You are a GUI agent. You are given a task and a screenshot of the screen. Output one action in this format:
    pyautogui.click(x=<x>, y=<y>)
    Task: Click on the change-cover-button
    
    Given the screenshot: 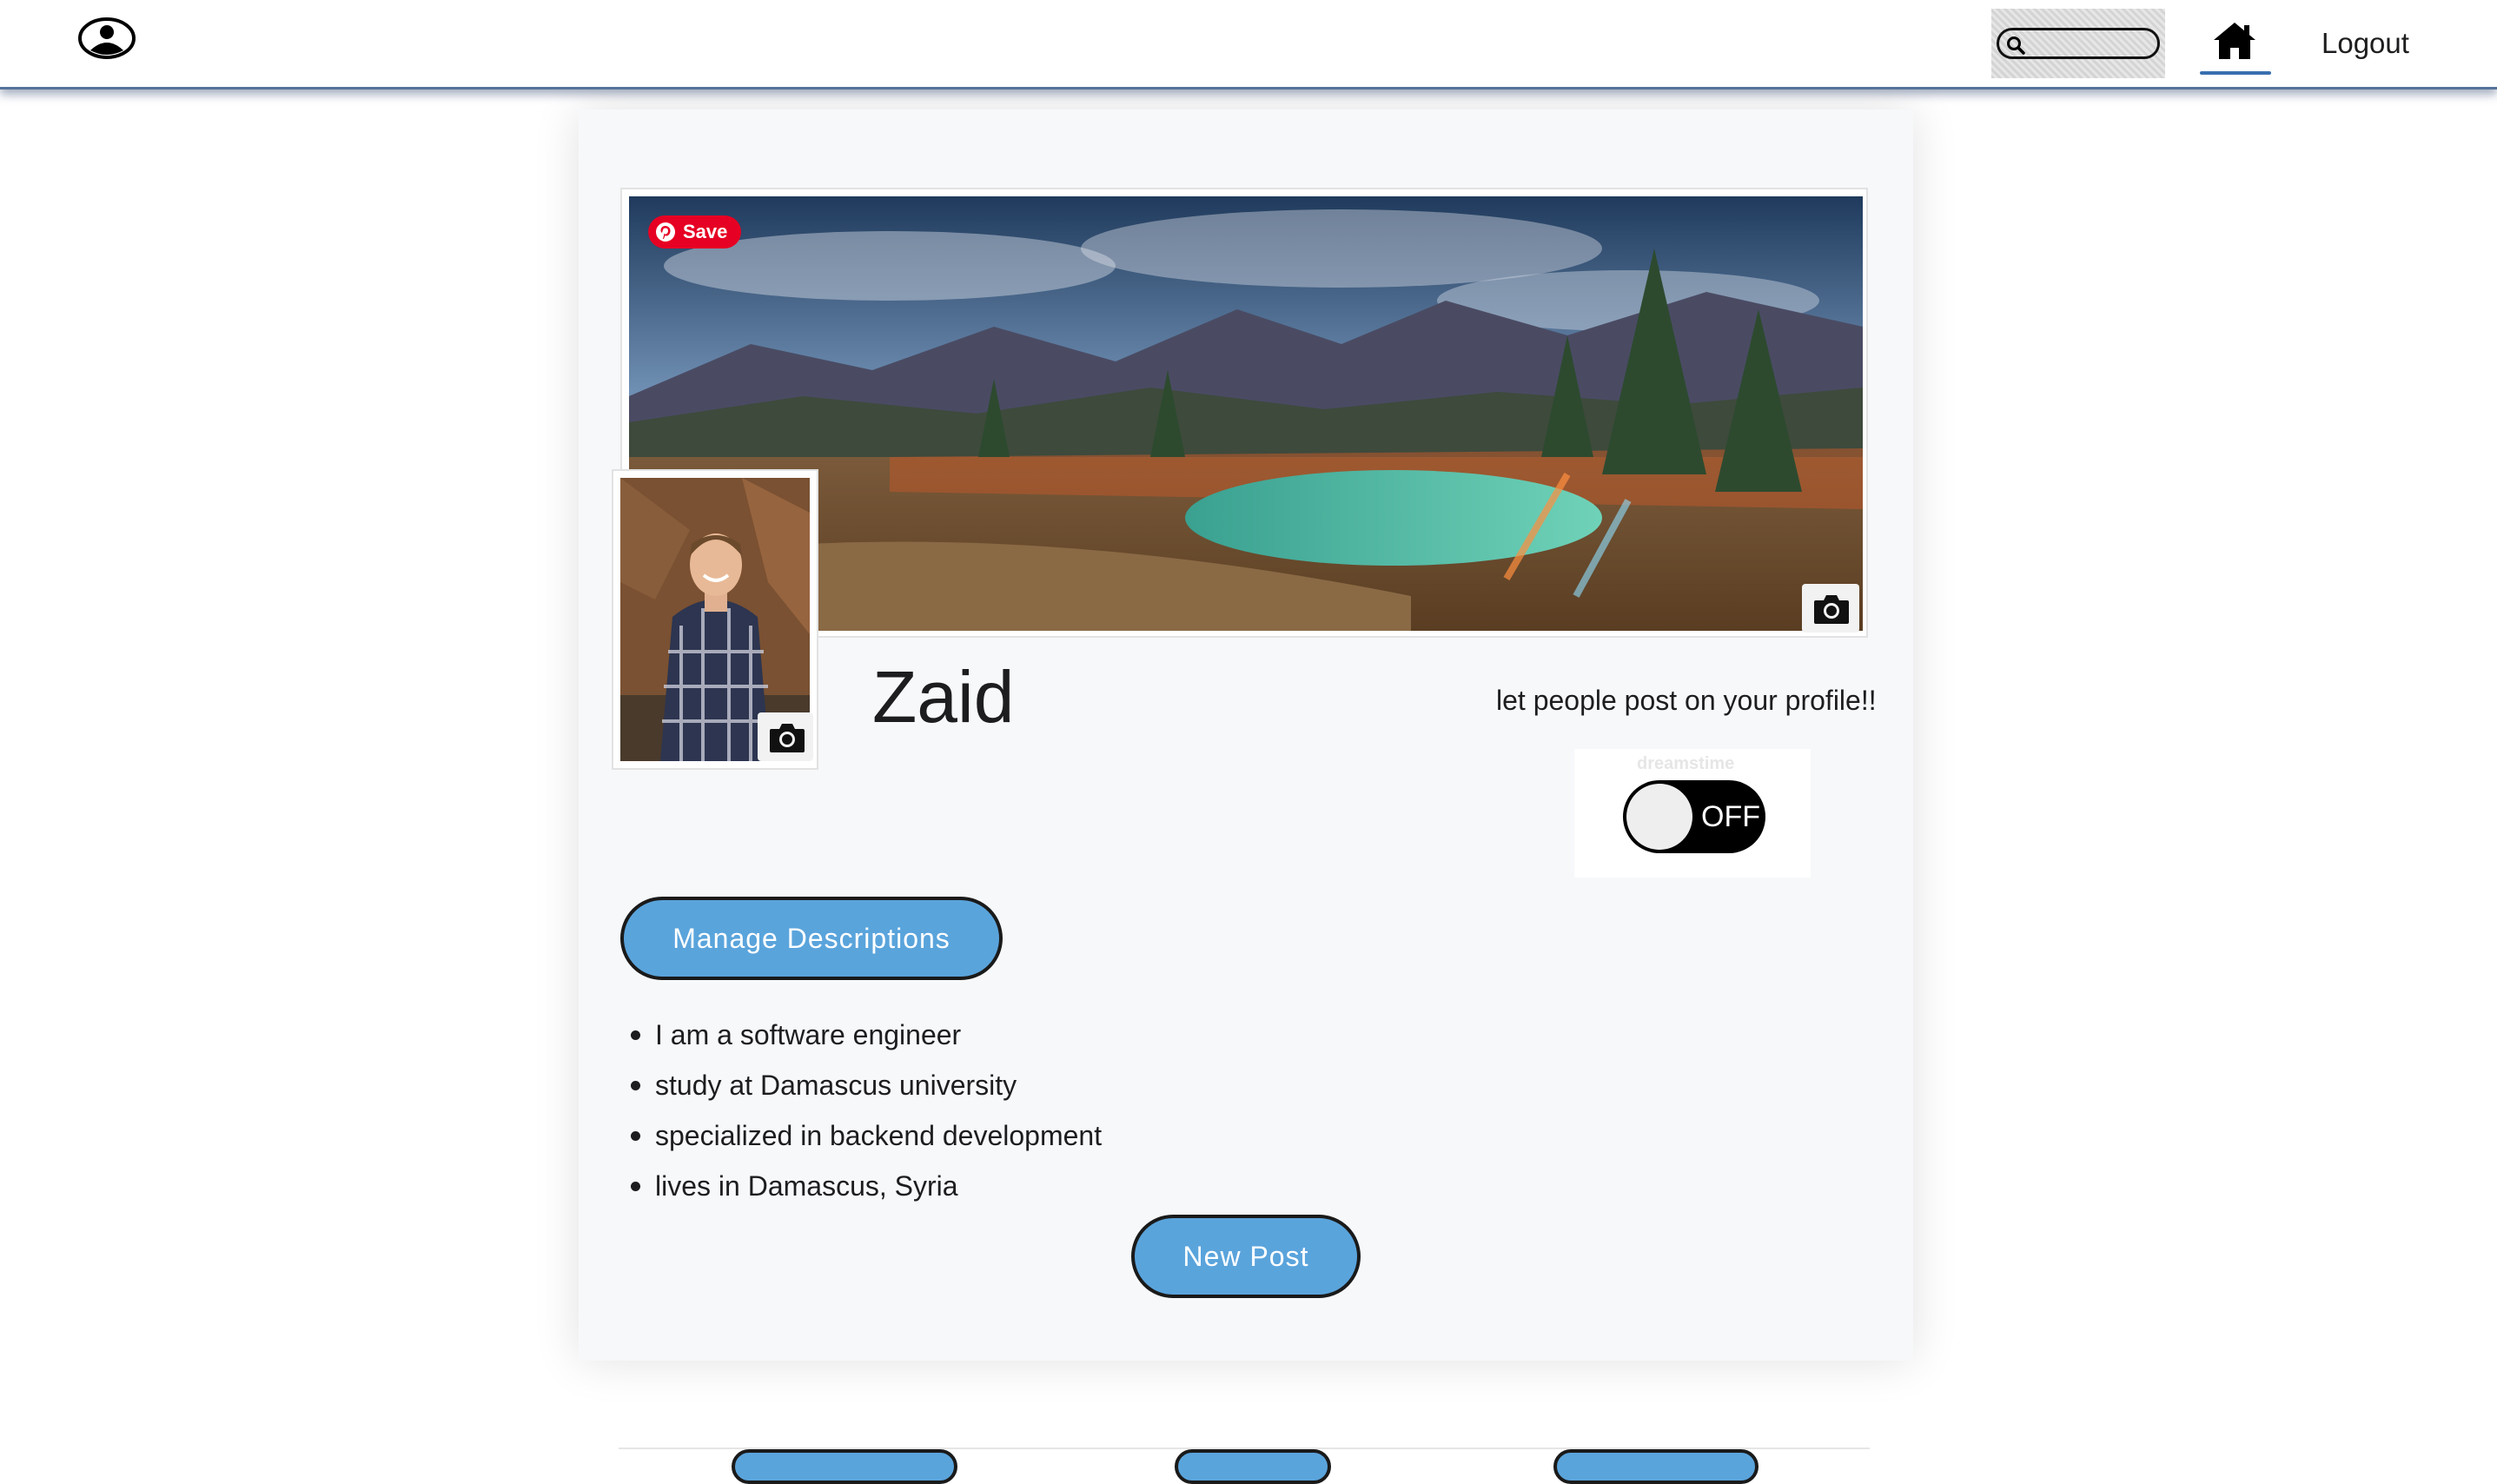 What is the action you would take?
    pyautogui.click(x=1830, y=608)
    